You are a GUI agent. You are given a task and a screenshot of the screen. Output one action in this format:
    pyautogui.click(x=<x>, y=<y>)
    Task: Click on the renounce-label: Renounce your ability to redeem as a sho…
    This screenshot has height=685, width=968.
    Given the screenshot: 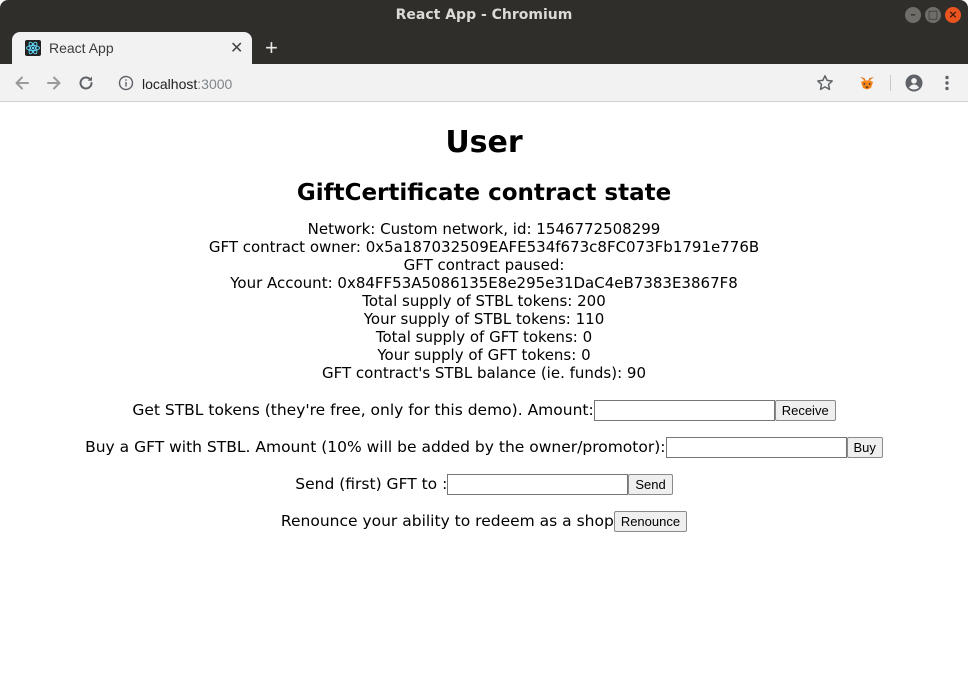 What is the action you would take?
    pyautogui.click(x=447, y=521)
    